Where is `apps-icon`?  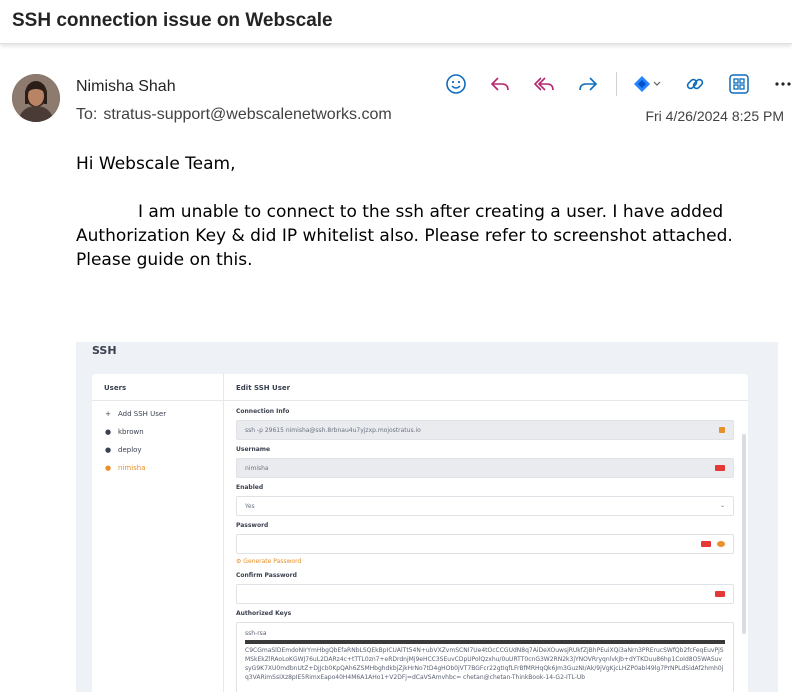 apps-icon is located at coordinates (739, 84).